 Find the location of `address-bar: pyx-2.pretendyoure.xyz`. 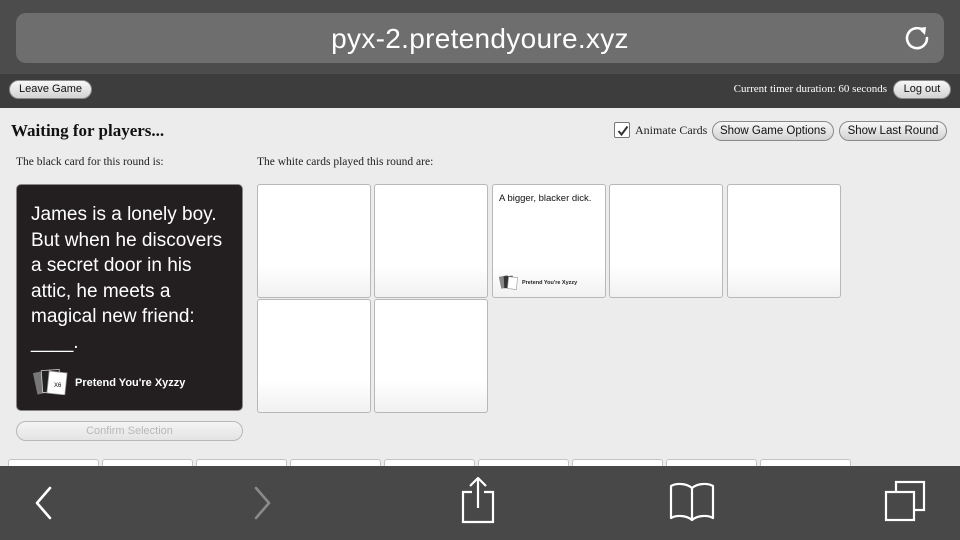

address-bar: pyx-2.pretendyoure.xyz is located at coordinates (480, 38).